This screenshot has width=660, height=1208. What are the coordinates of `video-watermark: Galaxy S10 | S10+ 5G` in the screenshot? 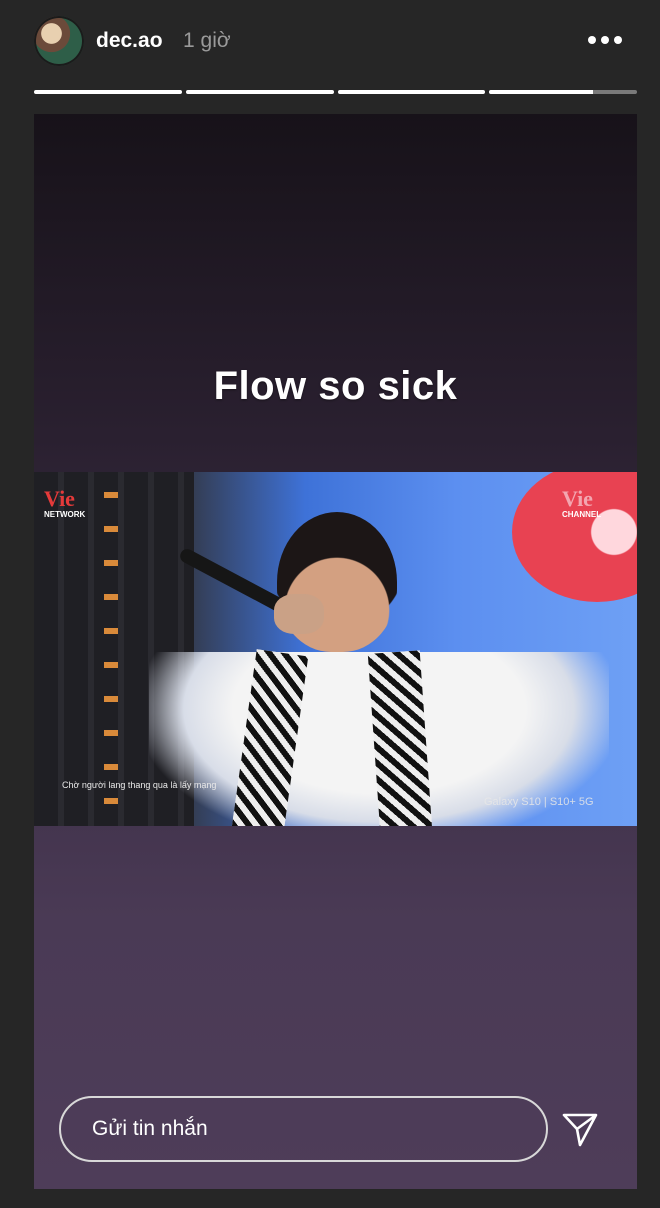 It's located at (539, 802).